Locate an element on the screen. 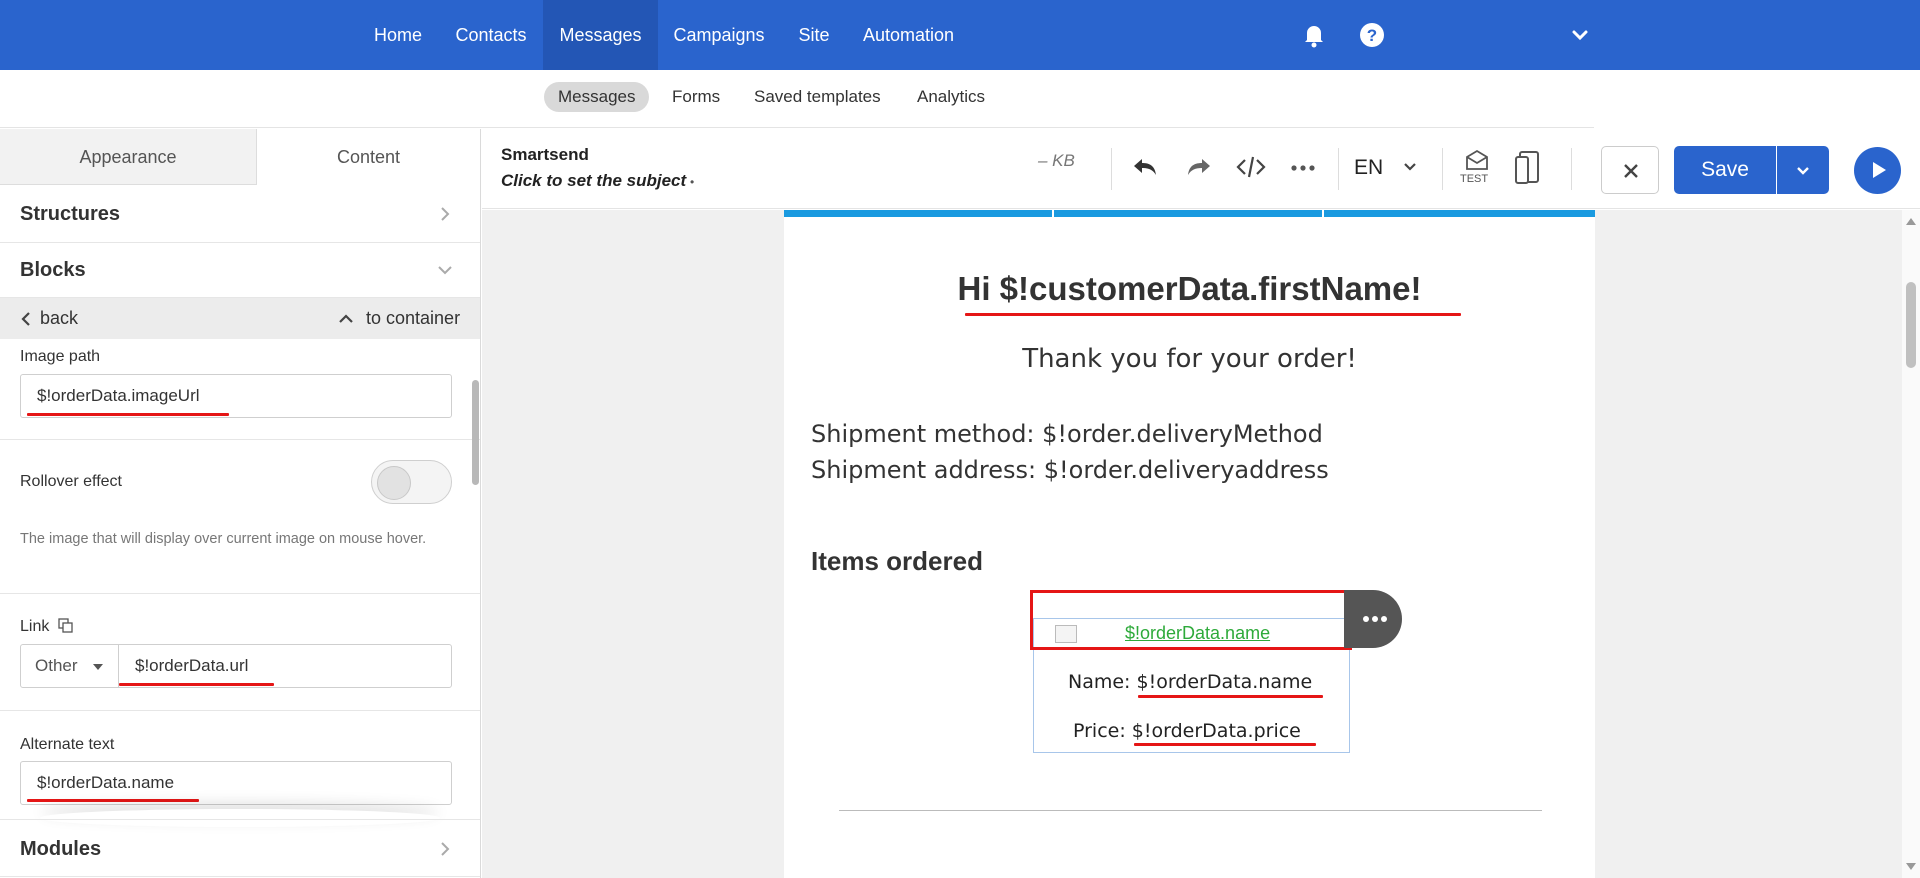 This screenshot has height=878, width=1920. rollover-toggle is located at coordinates (411, 482).